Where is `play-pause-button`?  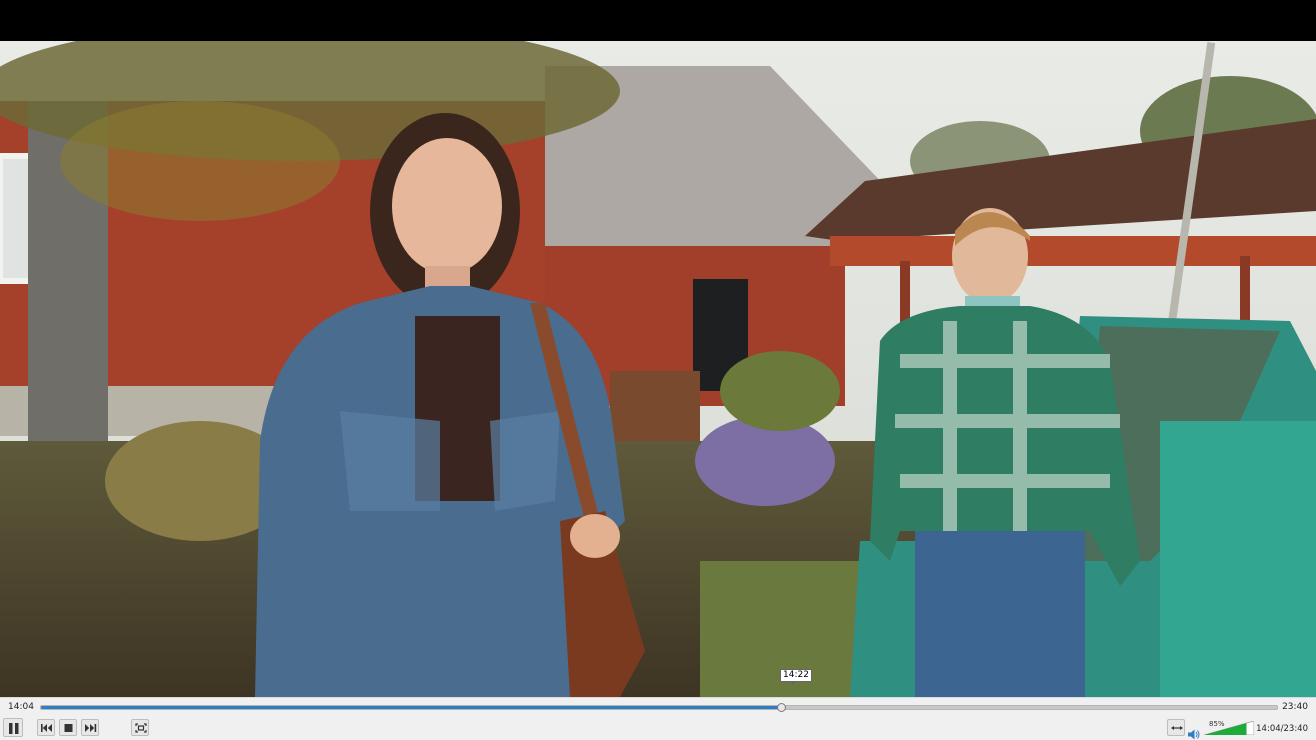 play-pause-button is located at coordinates (13, 727).